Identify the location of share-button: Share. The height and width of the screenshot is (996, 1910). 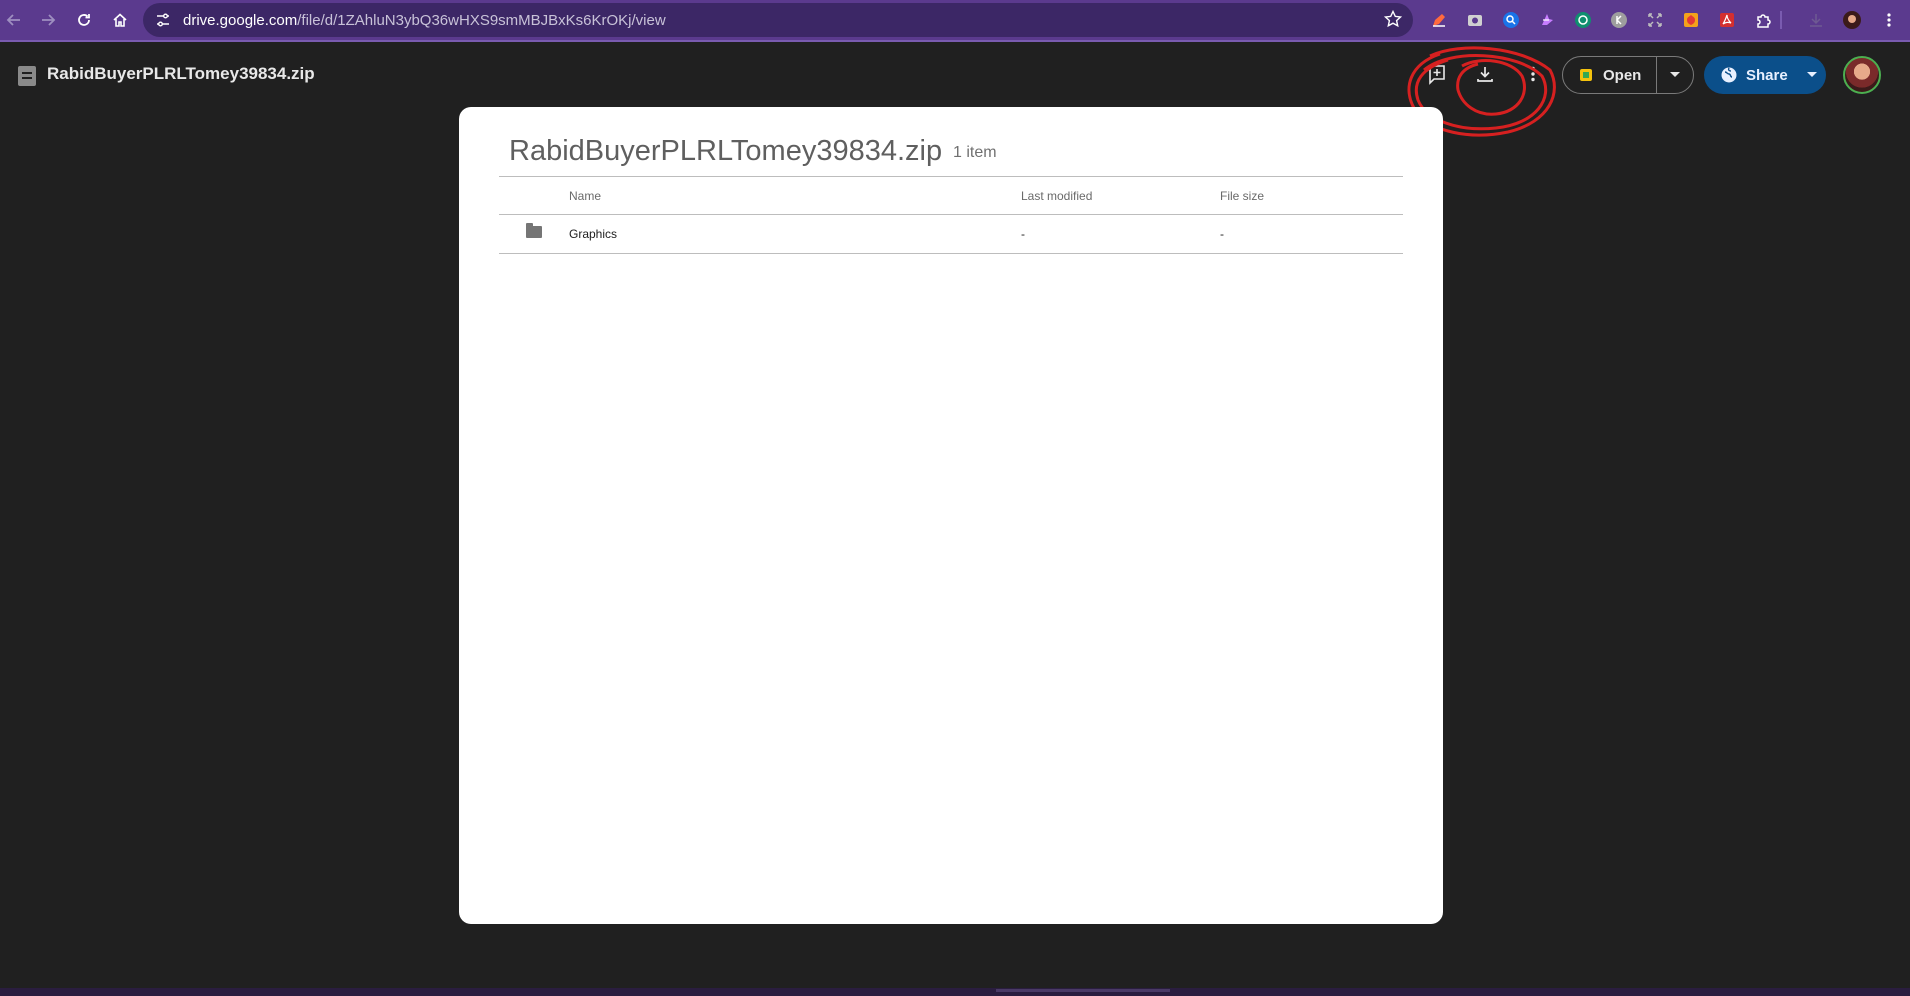
(1765, 75).